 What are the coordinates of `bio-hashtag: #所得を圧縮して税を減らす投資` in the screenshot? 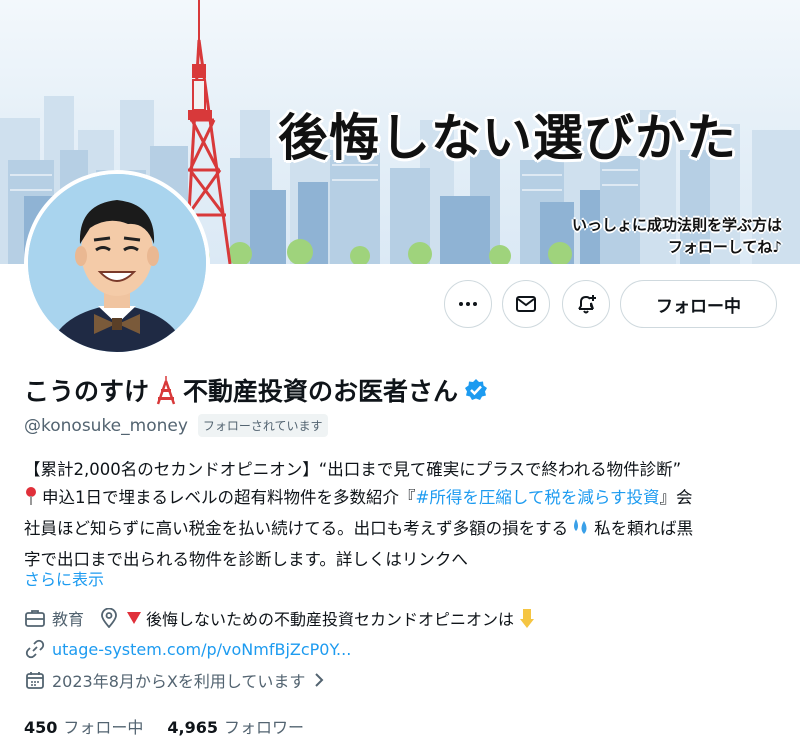 It's located at (538, 497).